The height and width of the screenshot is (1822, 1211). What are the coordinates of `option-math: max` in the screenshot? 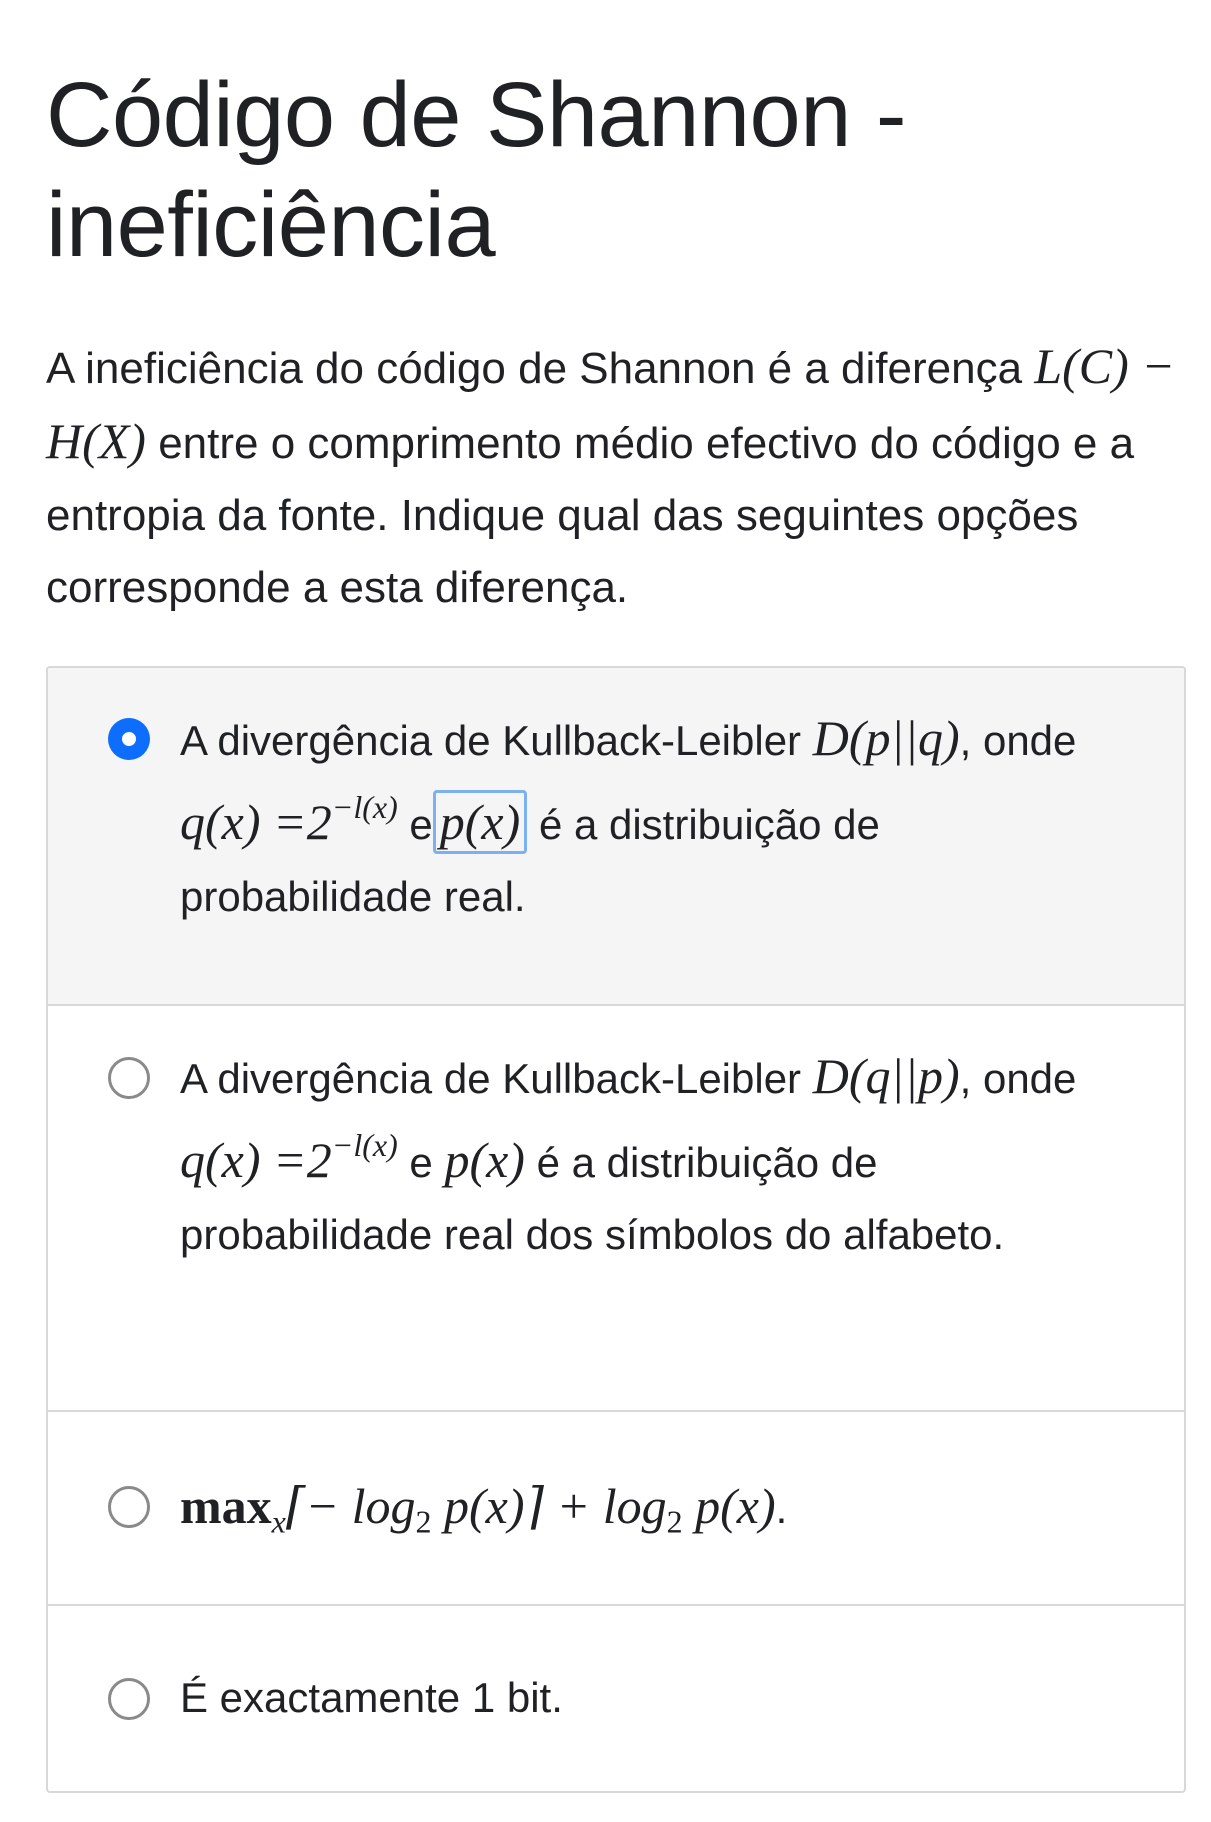 It's located at (226, 1506).